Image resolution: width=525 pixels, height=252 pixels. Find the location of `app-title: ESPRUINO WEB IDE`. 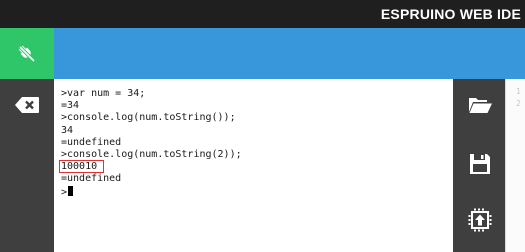

app-title: ESPRUINO WEB IDE is located at coordinates (450, 14).